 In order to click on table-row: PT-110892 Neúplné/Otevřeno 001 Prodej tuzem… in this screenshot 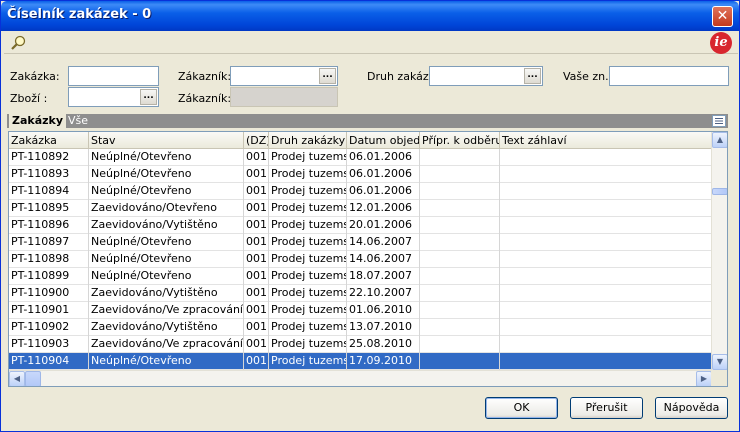, I will do `click(360, 157)`.